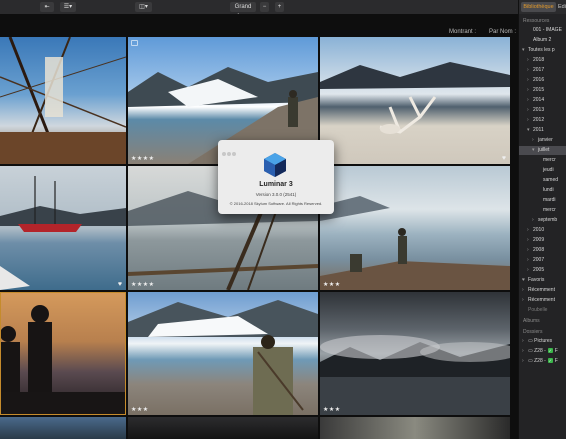 The width and height of the screenshot is (566, 439). I want to click on top-toolbar: ⇤ ☰▾ ◫▾ Grand for... − +, so click(259, 10).